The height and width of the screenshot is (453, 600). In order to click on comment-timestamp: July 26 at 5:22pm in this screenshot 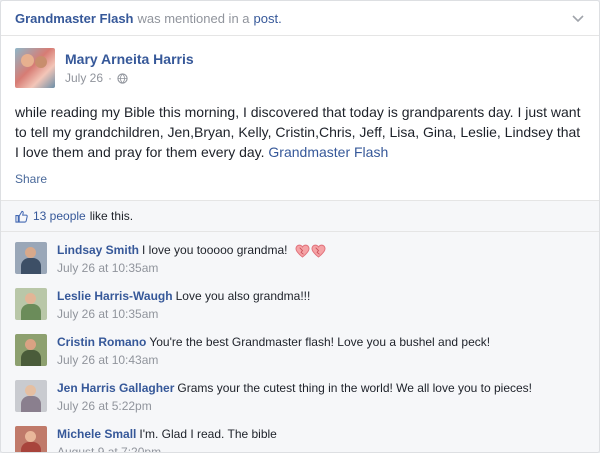, I will do `click(294, 406)`.